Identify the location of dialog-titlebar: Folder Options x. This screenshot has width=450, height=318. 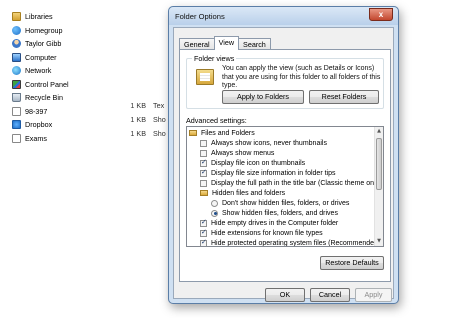
(283, 16).